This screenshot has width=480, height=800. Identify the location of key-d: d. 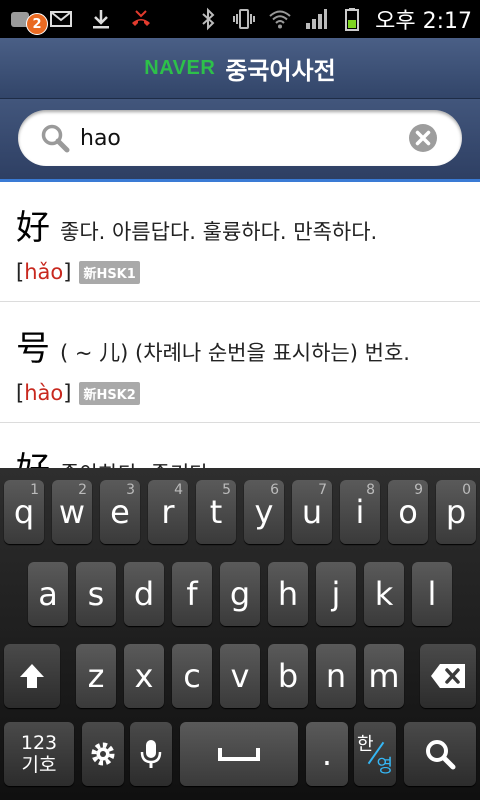
(144, 594).